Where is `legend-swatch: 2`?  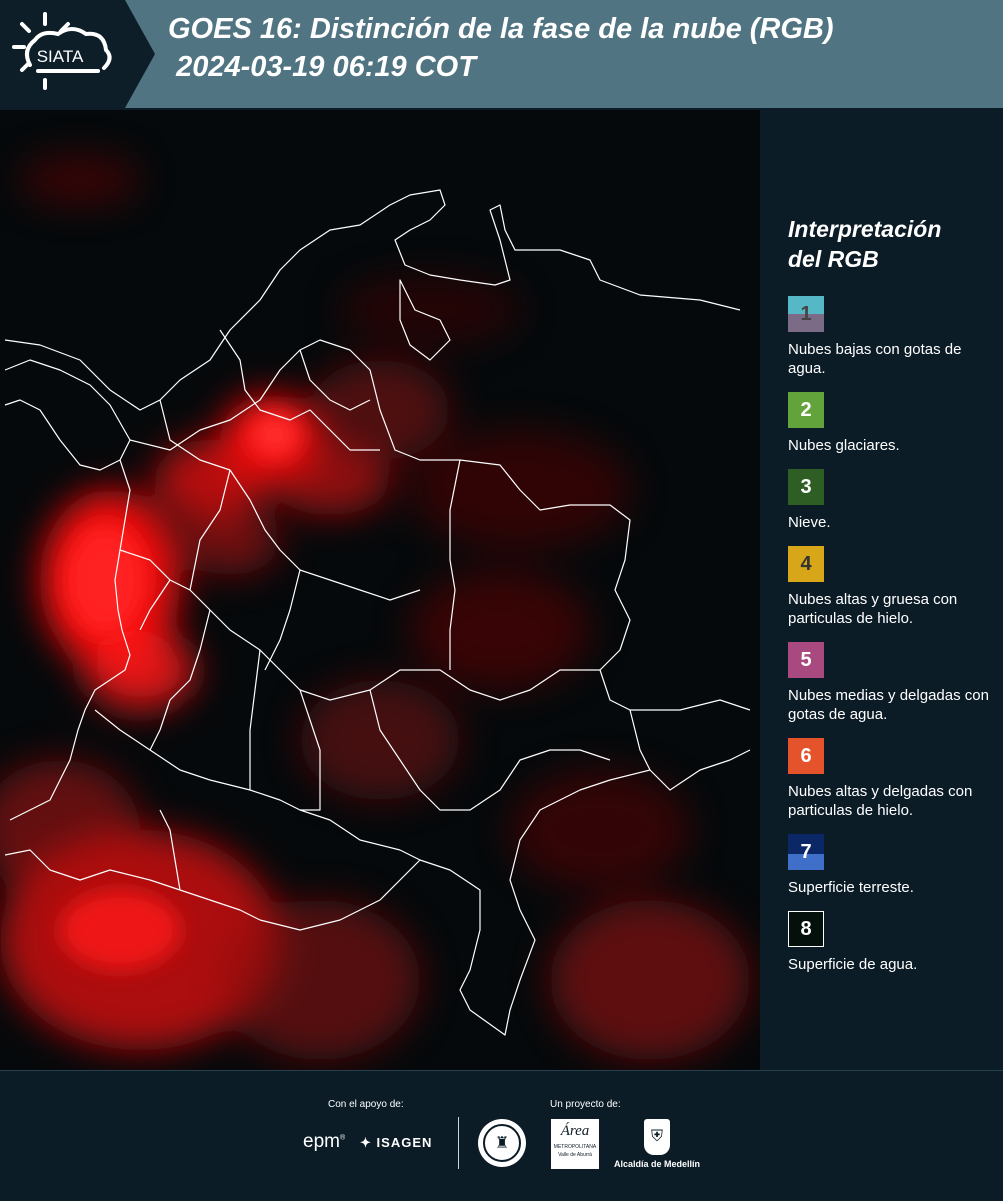 legend-swatch: 2 is located at coordinates (806, 410).